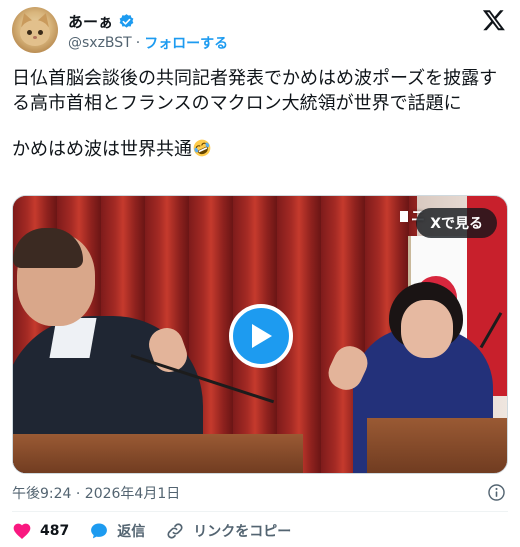 This screenshot has width=520, height=547. What do you see at coordinates (175, 531) in the screenshot?
I see `link-icon` at bounding box center [175, 531].